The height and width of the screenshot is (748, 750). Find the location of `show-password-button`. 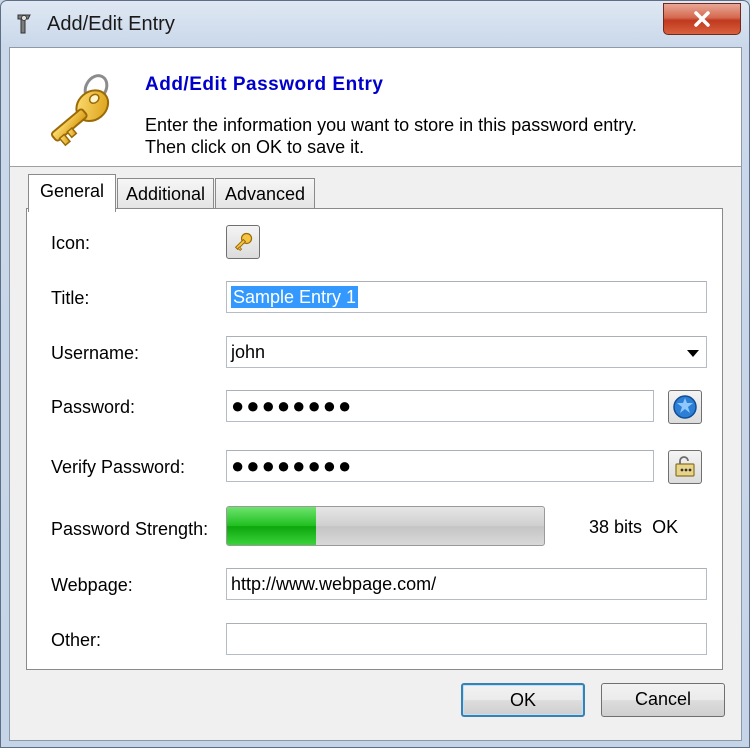

show-password-button is located at coordinates (685, 467).